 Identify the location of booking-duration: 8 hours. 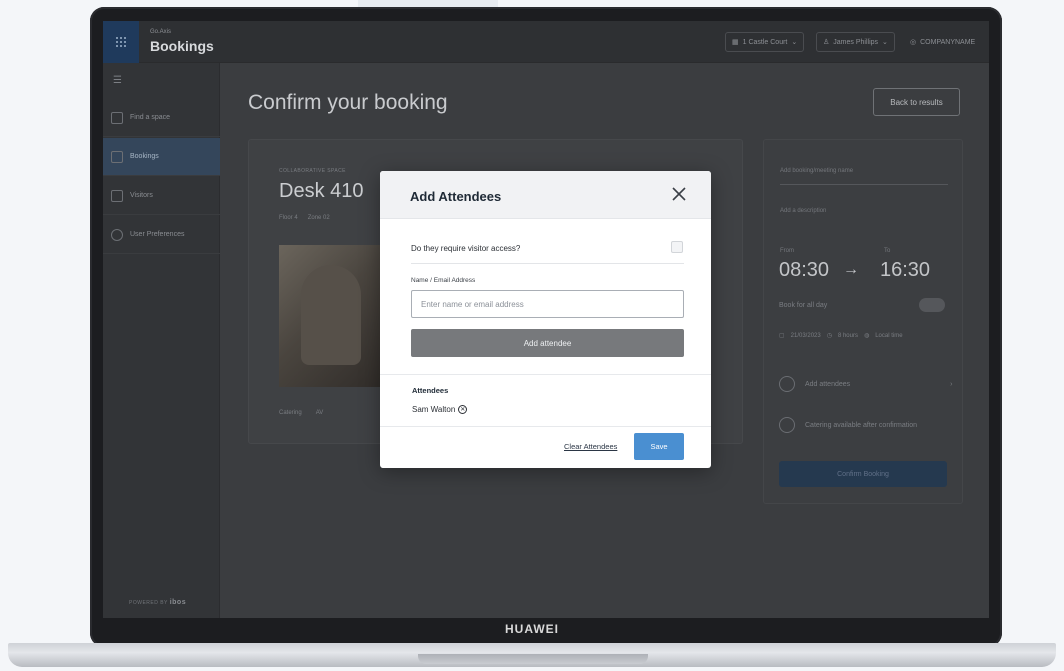
(847, 335).